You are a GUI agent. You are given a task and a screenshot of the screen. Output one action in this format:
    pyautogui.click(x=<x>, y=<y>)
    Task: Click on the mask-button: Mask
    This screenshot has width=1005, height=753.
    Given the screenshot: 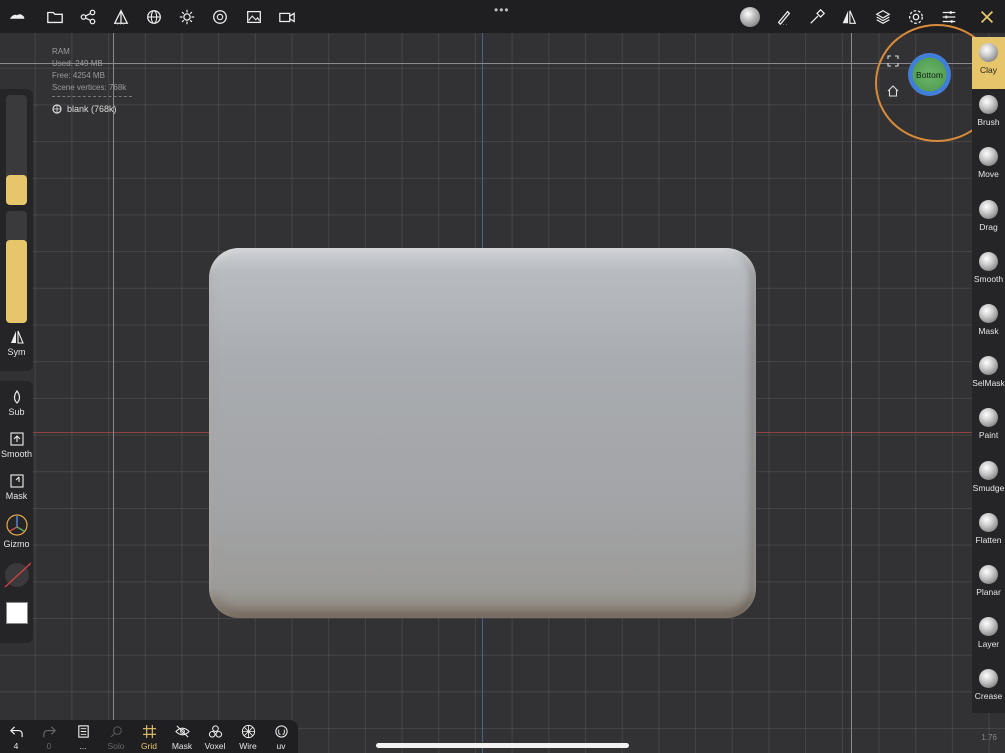 What is the action you would take?
    pyautogui.click(x=16, y=487)
    